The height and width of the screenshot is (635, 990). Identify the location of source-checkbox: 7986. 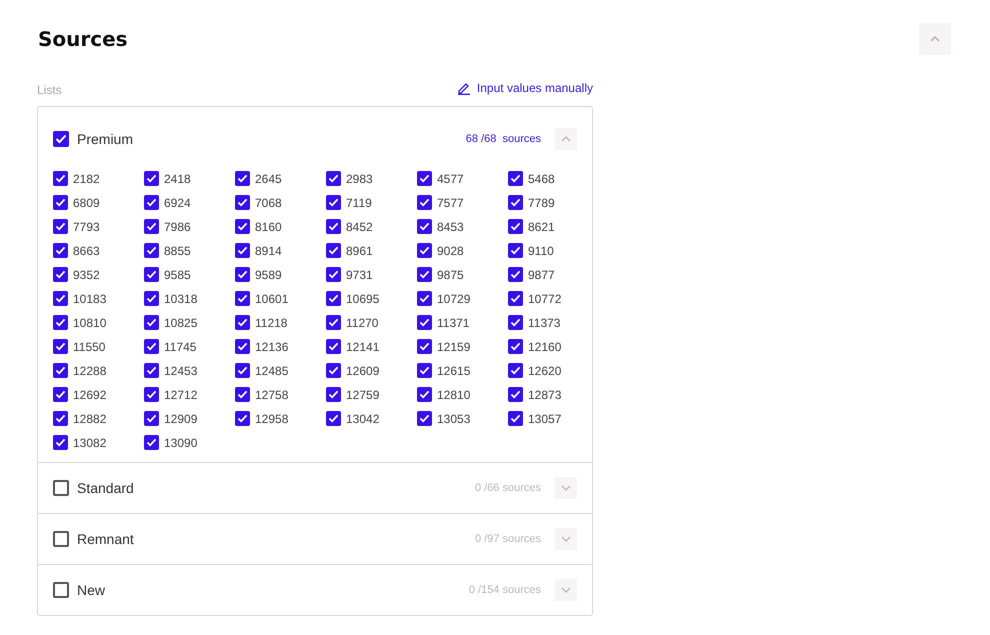
(189, 226).